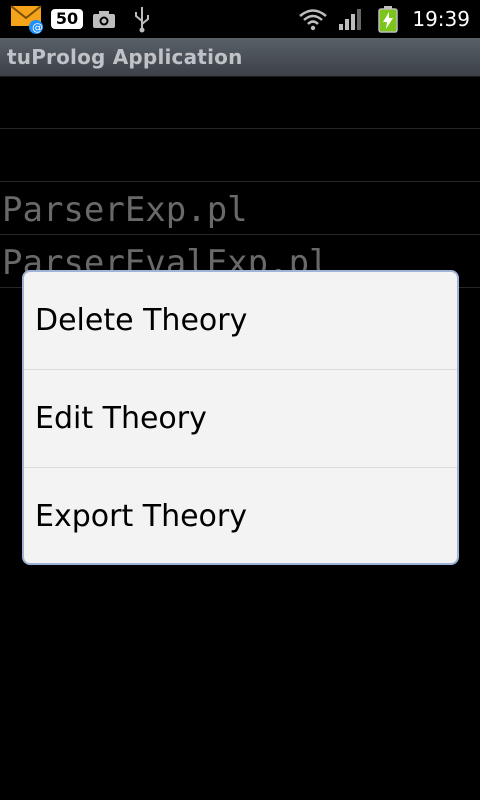  I want to click on battery-charging-icon, so click(388, 19).